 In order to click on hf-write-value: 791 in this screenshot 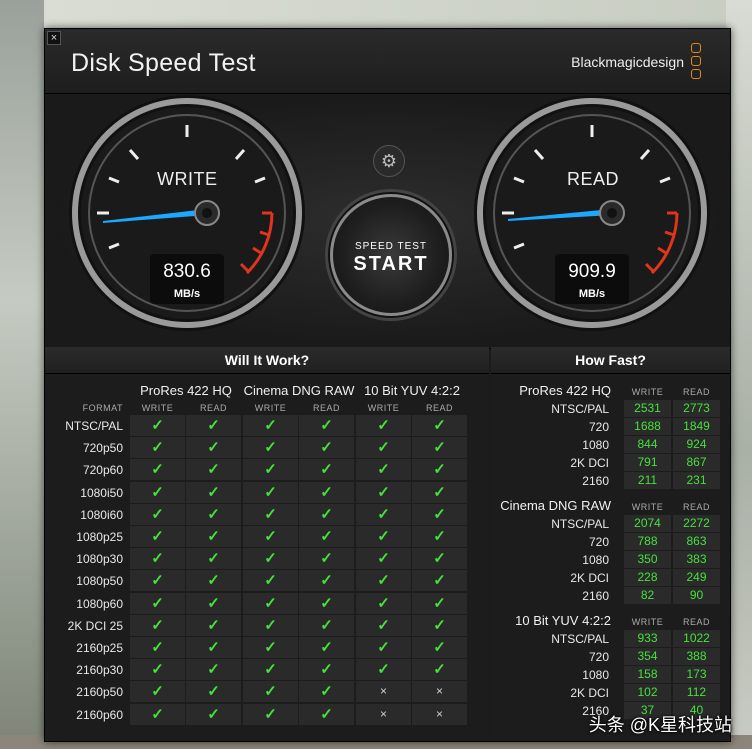, I will do `click(647, 462)`.